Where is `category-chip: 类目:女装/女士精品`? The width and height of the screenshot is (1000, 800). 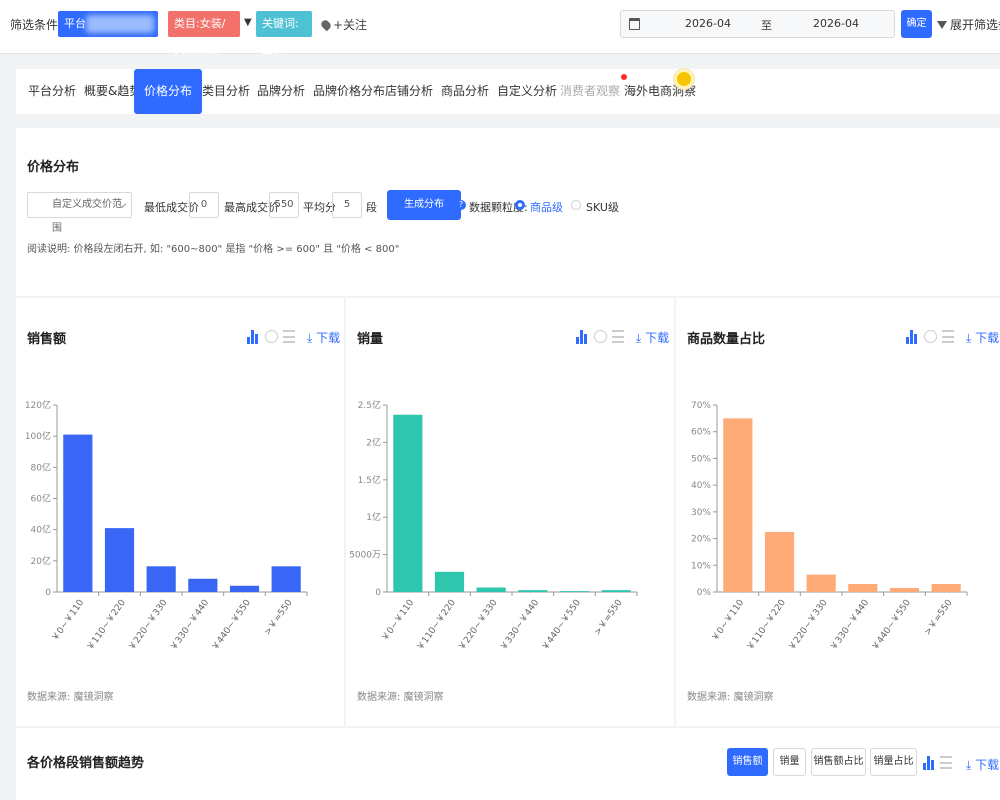 category-chip: 类目:女装/女士精品 is located at coordinates (204, 33).